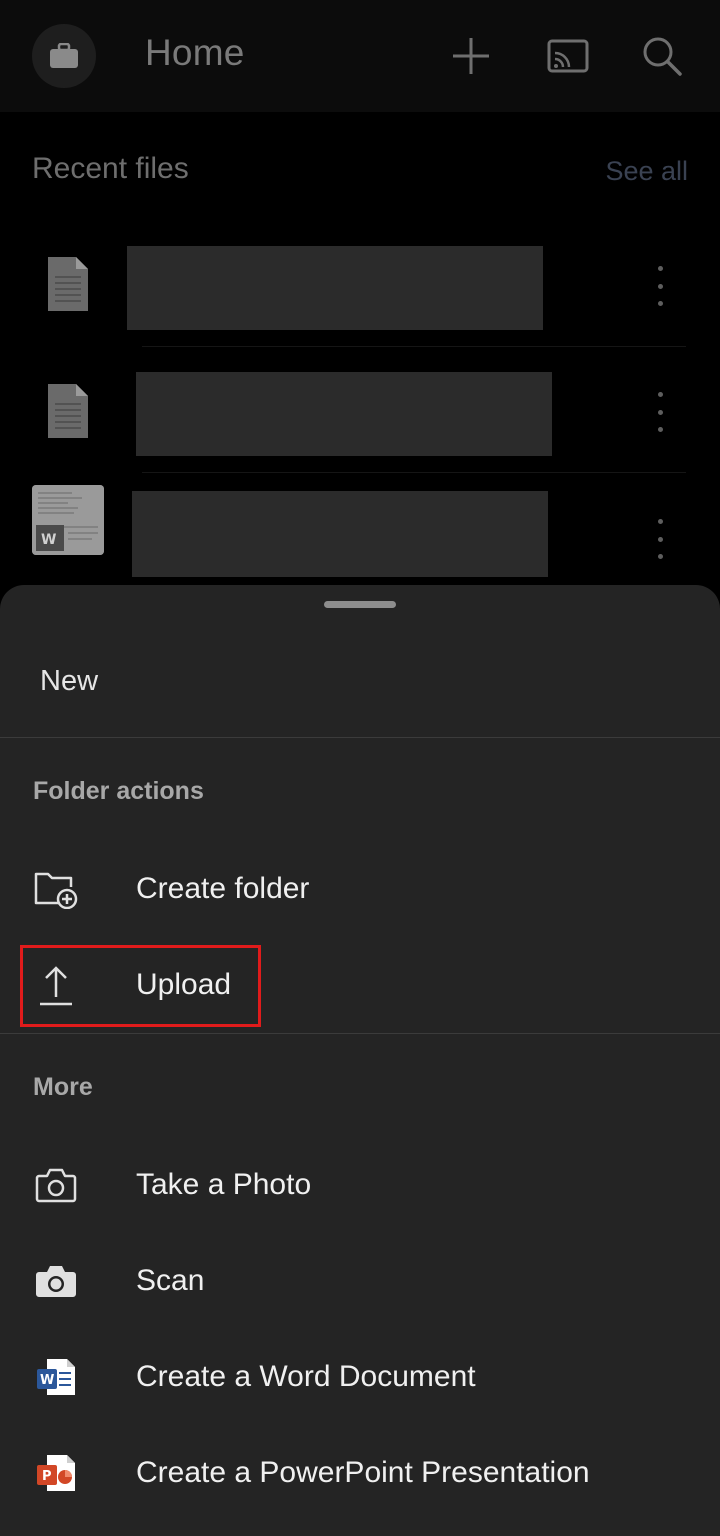 The width and height of the screenshot is (720, 1536). I want to click on briefcase-icon, so click(64, 55).